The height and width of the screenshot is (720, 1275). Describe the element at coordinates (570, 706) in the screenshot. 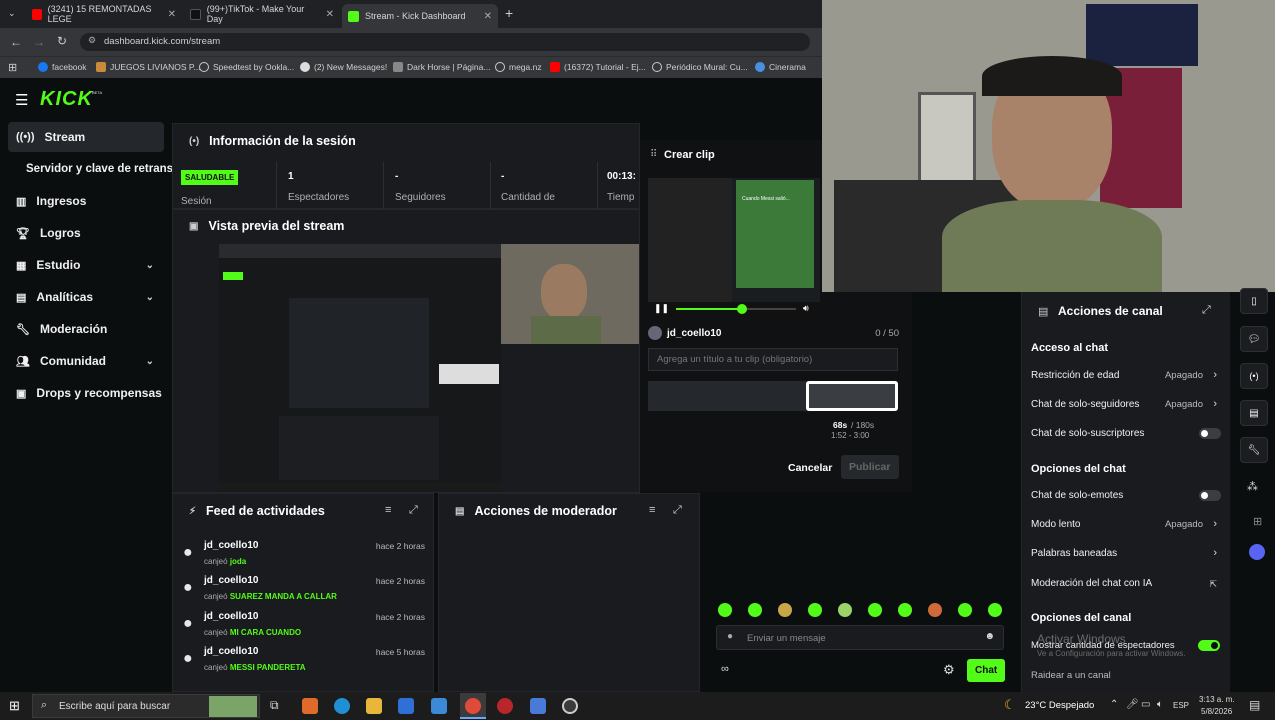

I see `obs-icon` at that location.